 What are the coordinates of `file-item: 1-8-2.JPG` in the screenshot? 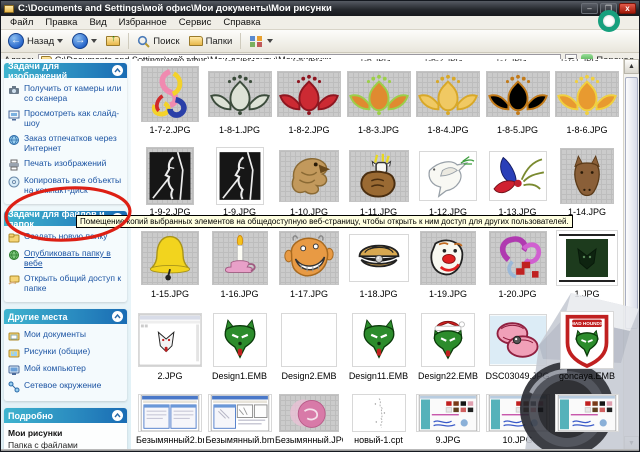 It's located at (309, 100).